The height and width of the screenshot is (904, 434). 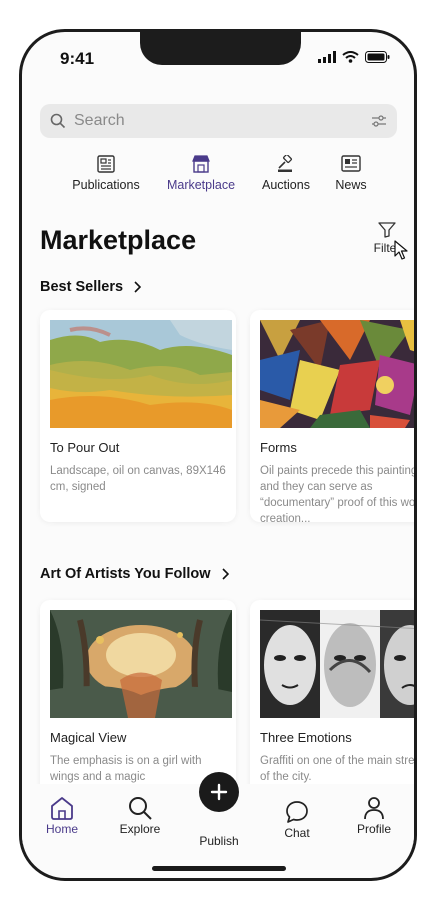 I want to click on tab-label: Auctions, so click(x=286, y=185).